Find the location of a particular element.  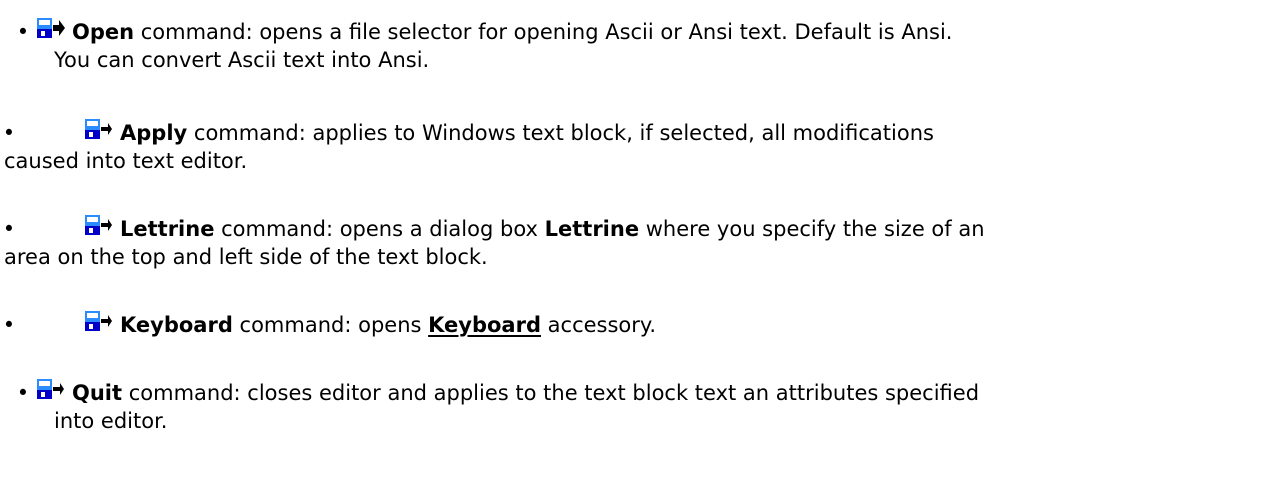

description-text: where you specify the size of an is located at coordinates (812, 229).